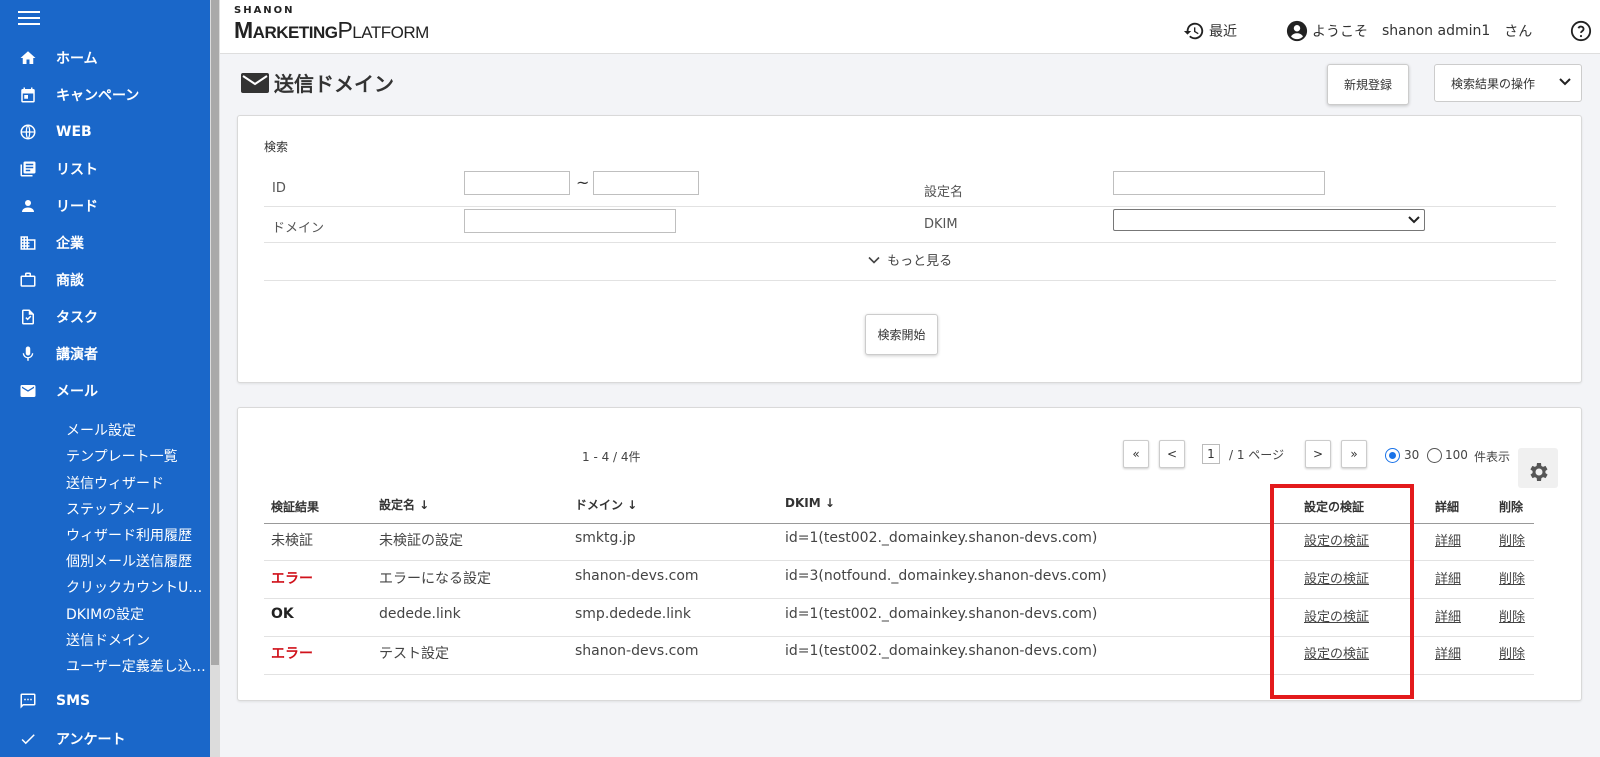 The height and width of the screenshot is (757, 1600). What do you see at coordinates (1297, 31) in the screenshot?
I see `account-icon` at bounding box center [1297, 31].